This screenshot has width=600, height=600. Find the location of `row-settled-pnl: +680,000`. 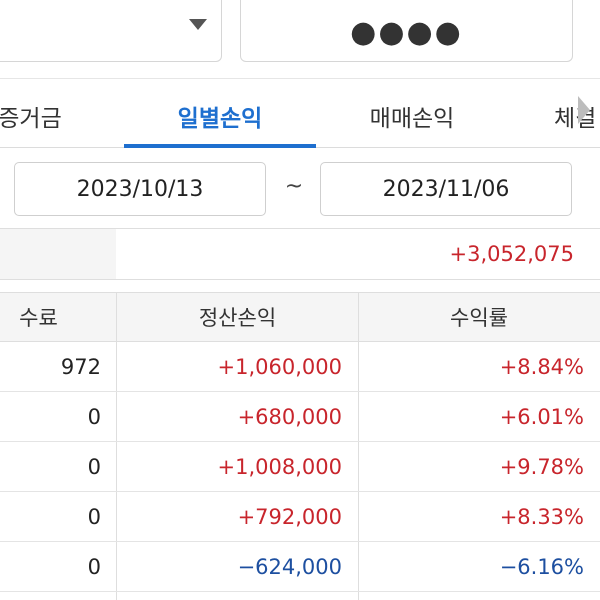

row-settled-pnl: +680,000 is located at coordinates (289, 417).